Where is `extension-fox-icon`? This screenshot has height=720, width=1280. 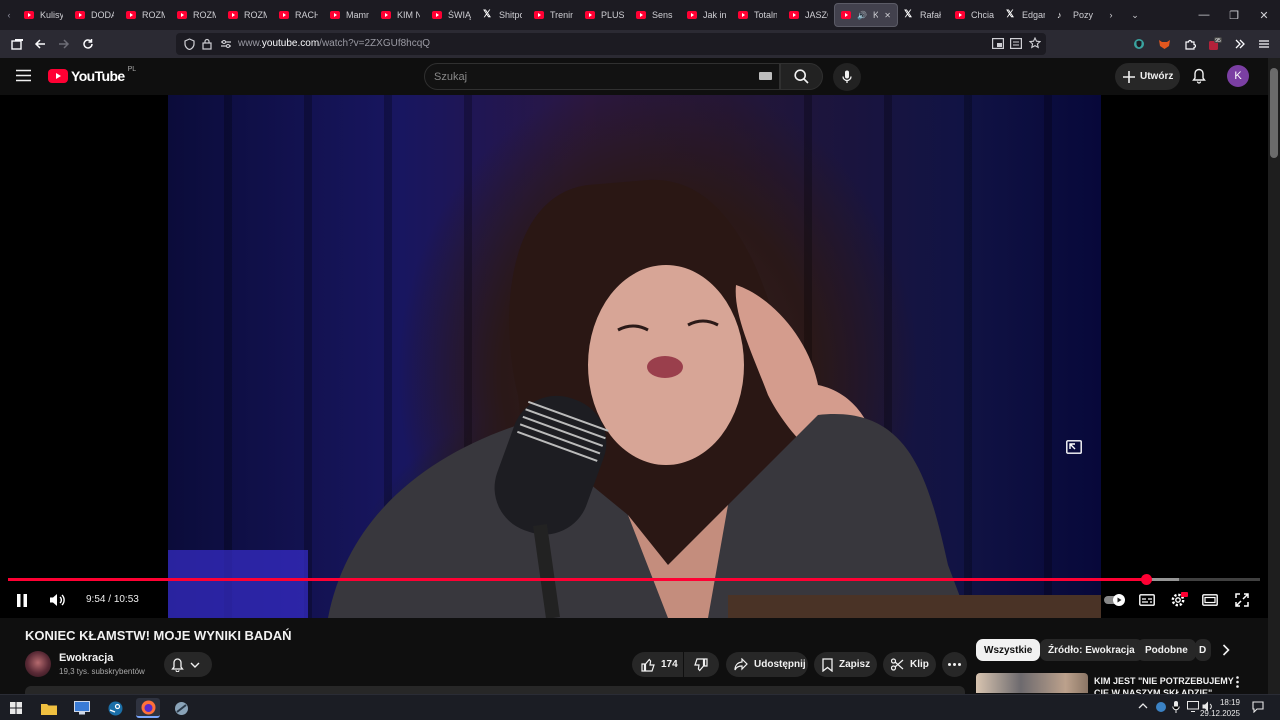 extension-fox-icon is located at coordinates (1164, 44).